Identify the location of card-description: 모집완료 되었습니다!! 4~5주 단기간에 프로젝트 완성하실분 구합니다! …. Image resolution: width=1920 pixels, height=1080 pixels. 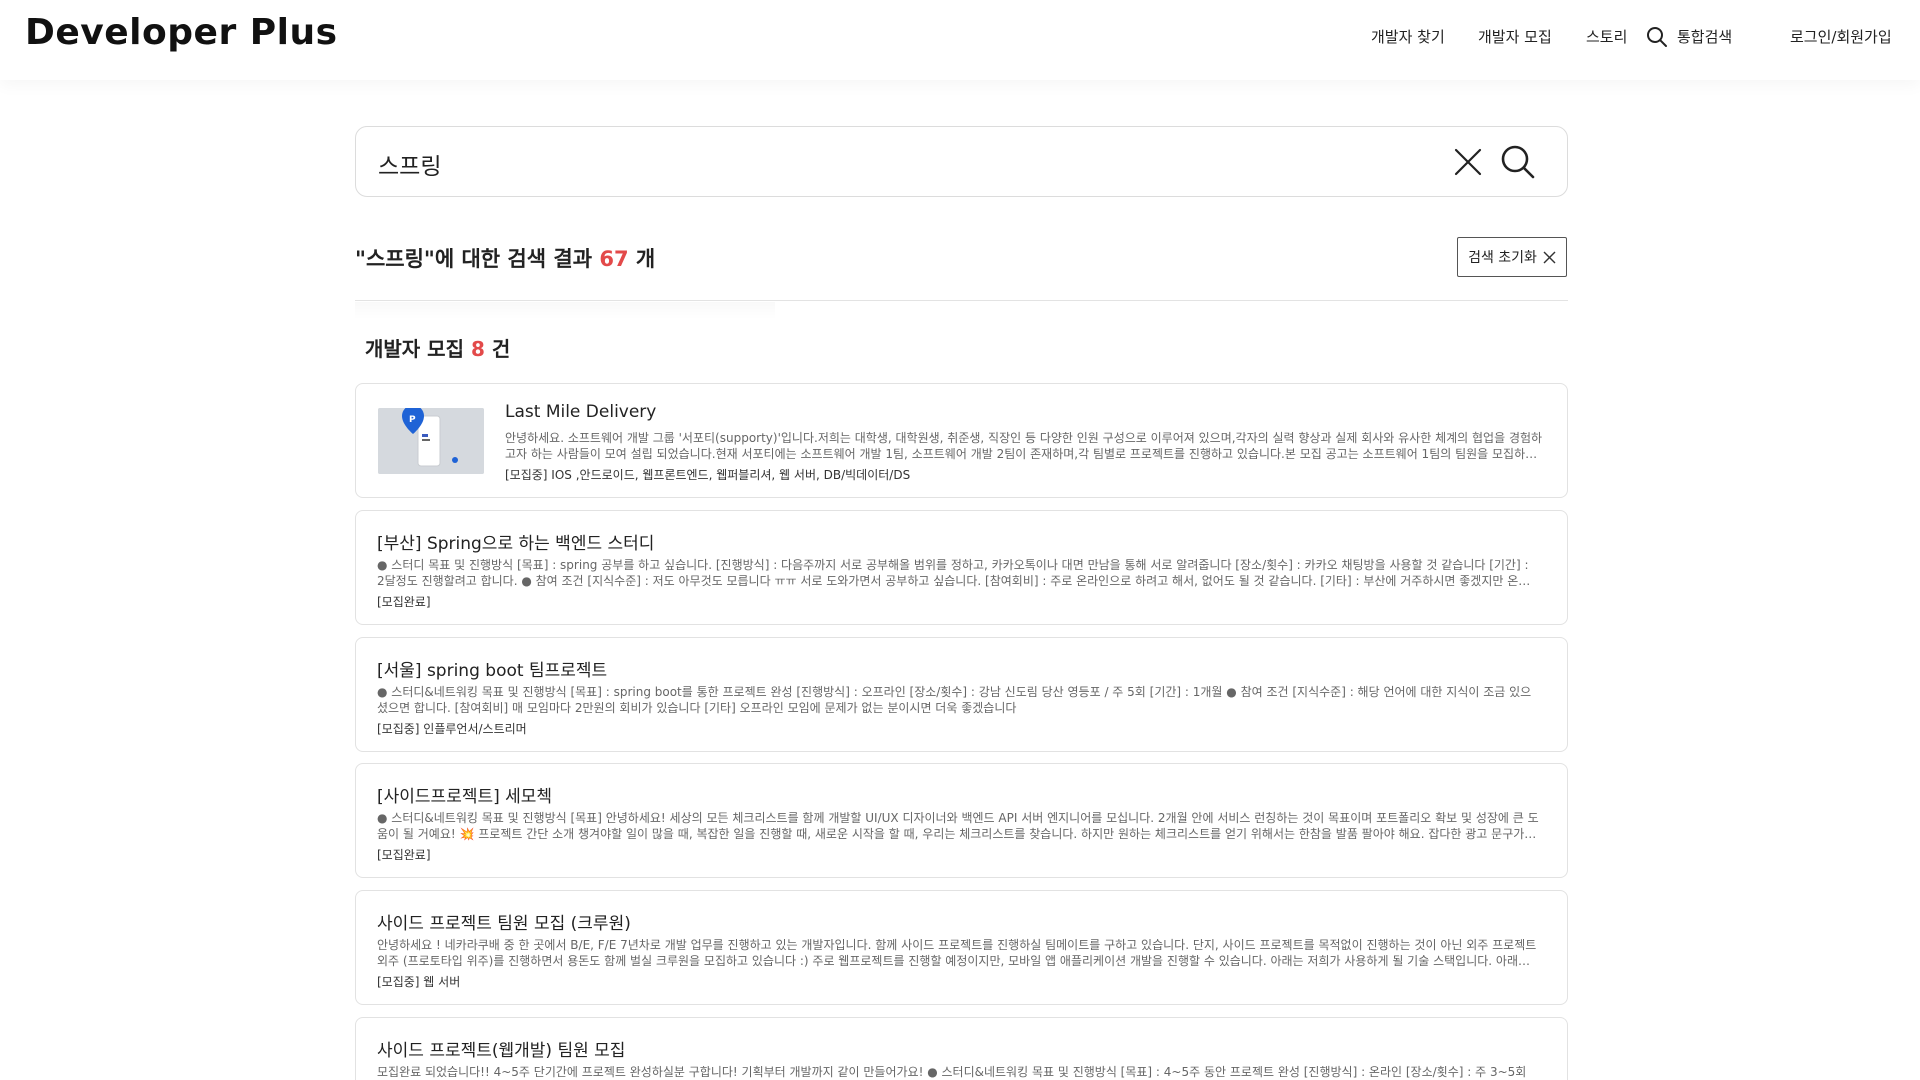
(952, 1072).